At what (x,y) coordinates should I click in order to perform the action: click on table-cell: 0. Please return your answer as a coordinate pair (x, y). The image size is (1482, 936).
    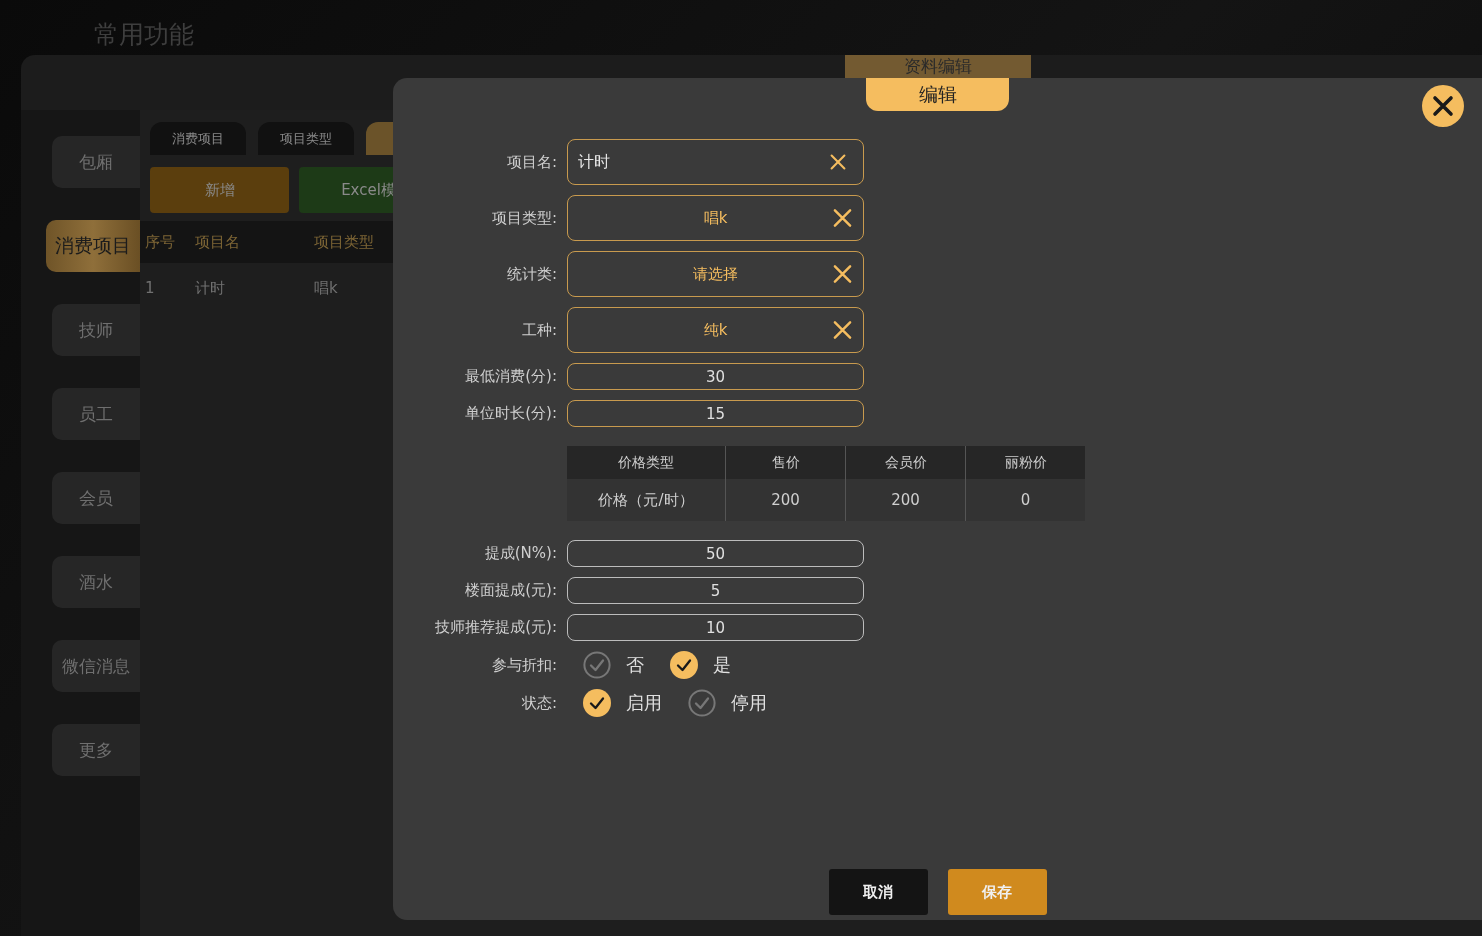
    Looking at the image, I should click on (1025, 500).